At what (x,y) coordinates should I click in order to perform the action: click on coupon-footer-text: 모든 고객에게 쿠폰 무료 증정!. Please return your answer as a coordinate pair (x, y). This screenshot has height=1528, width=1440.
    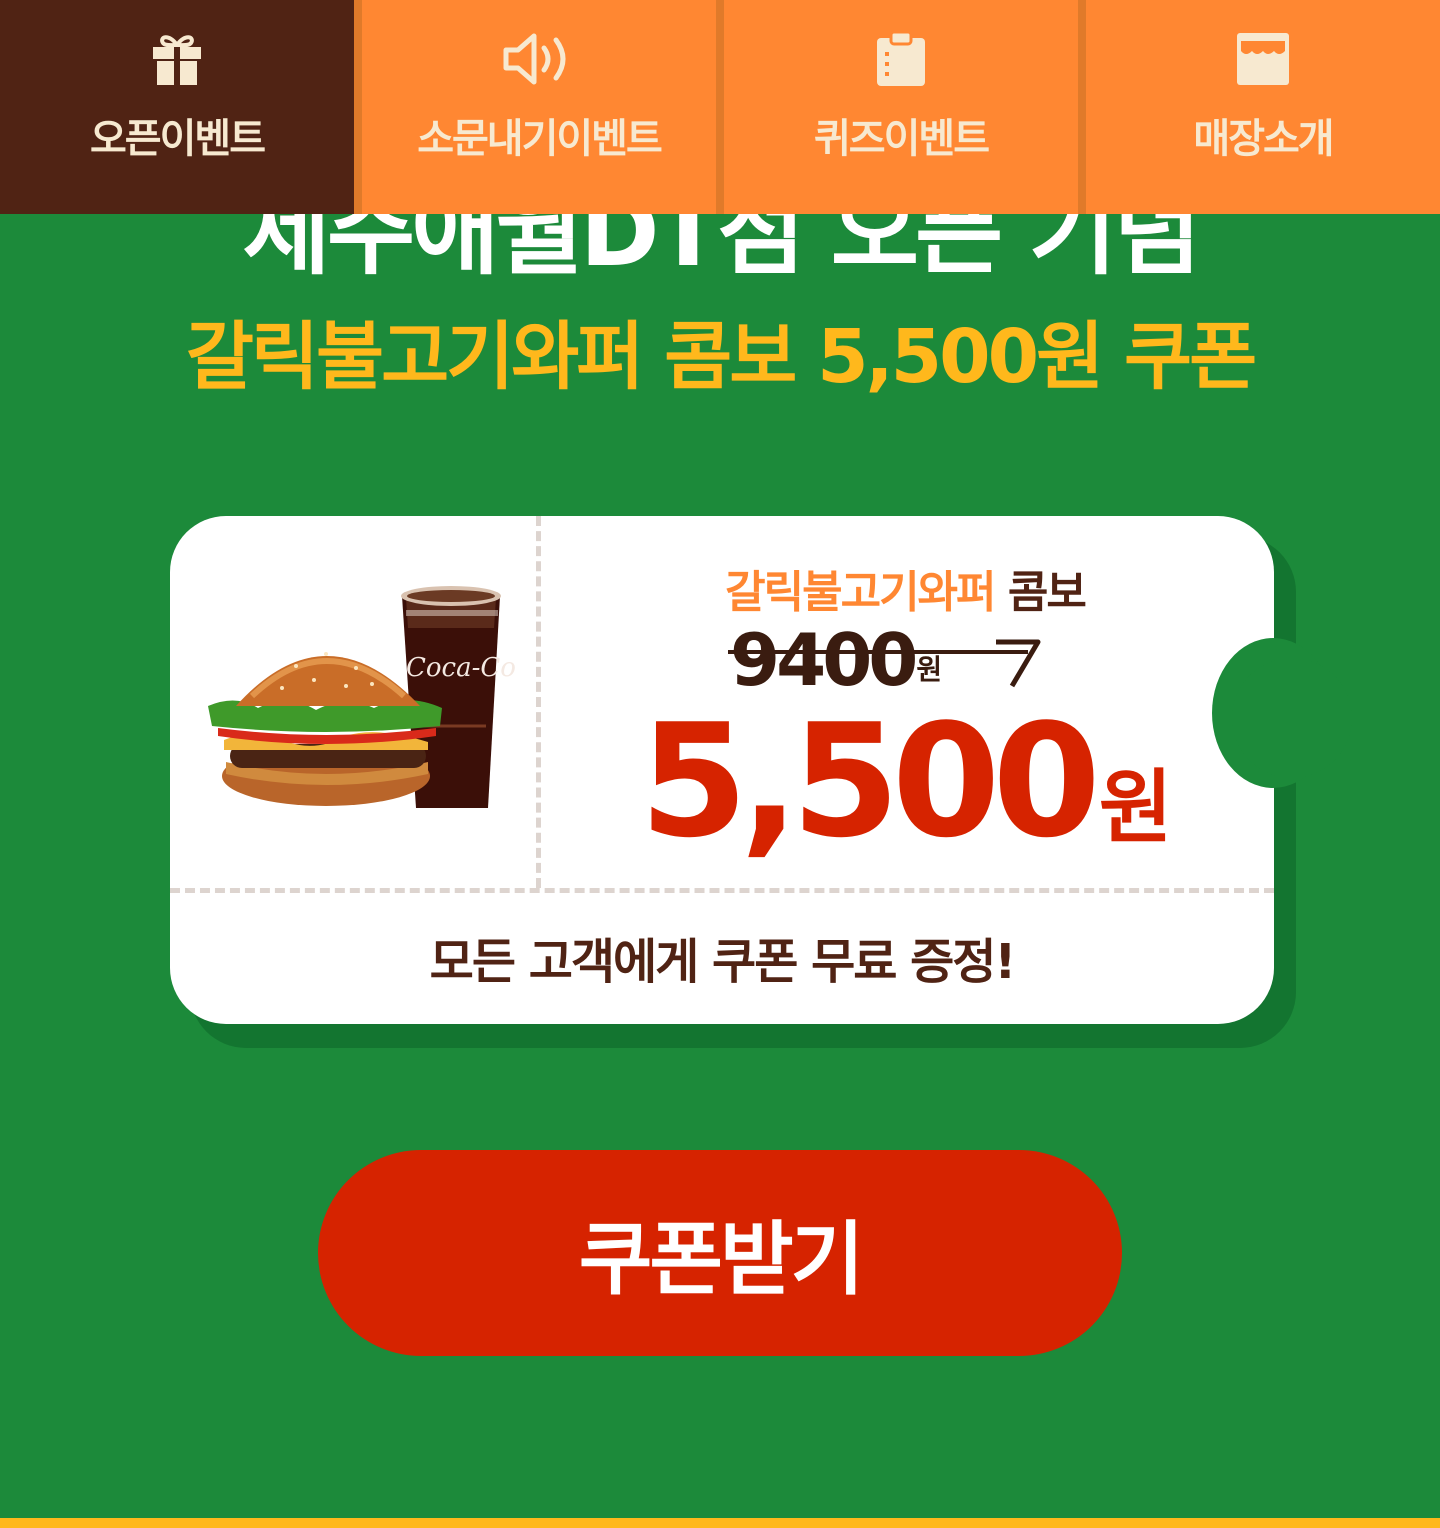
    Looking at the image, I should click on (723, 962).